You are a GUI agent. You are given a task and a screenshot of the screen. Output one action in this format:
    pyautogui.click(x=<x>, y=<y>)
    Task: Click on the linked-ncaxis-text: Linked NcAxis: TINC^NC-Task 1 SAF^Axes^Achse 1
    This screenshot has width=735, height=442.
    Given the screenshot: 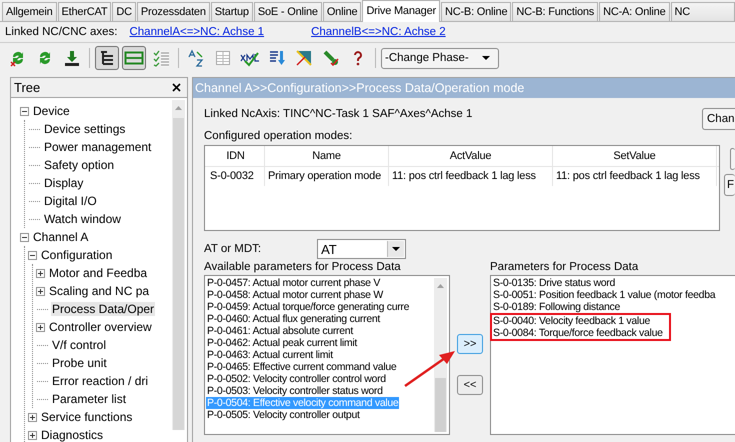 What is the action you would take?
    pyautogui.click(x=338, y=114)
    